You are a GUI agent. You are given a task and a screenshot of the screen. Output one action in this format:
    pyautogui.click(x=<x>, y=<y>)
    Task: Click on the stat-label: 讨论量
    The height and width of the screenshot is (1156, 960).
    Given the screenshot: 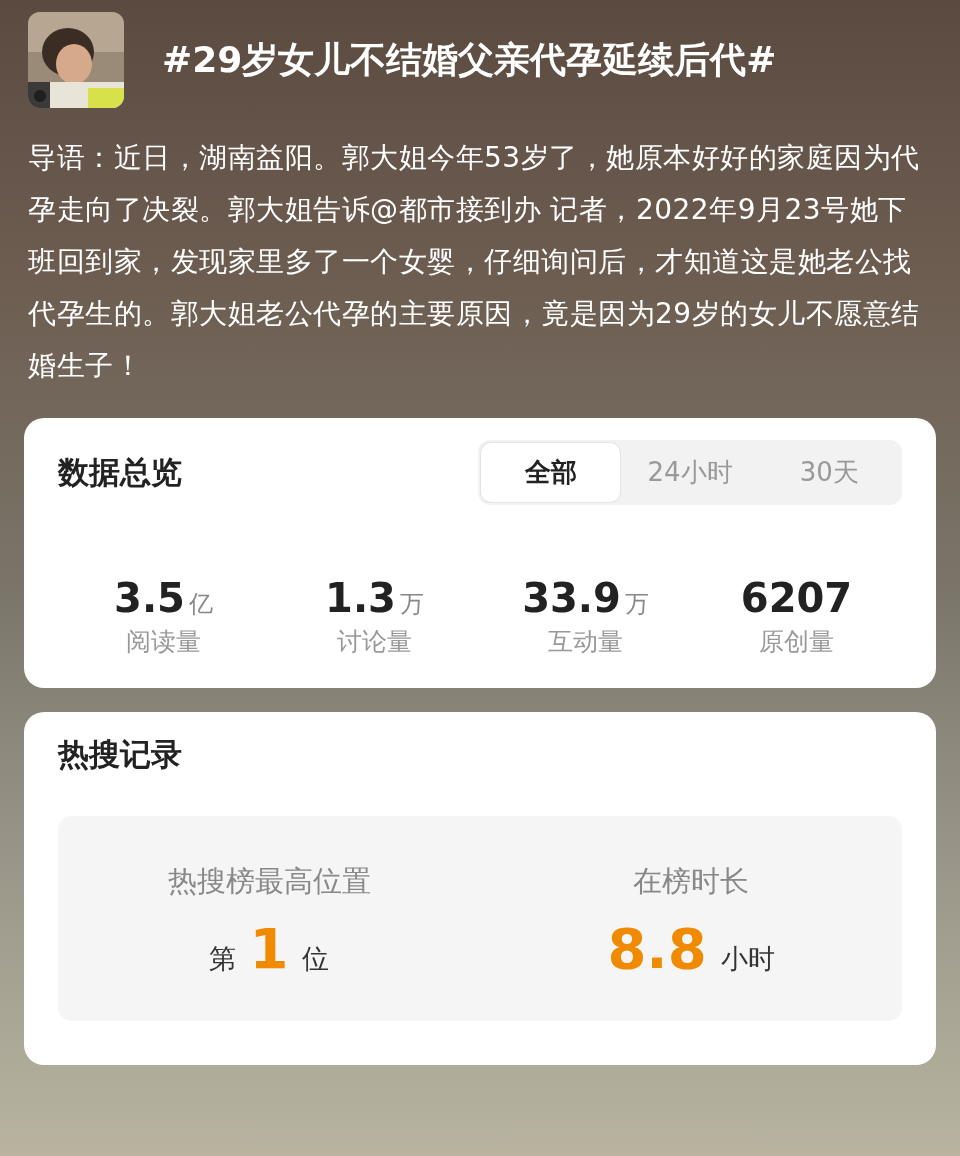 What is the action you would take?
    pyautogui.click(x=374, y=642)
    